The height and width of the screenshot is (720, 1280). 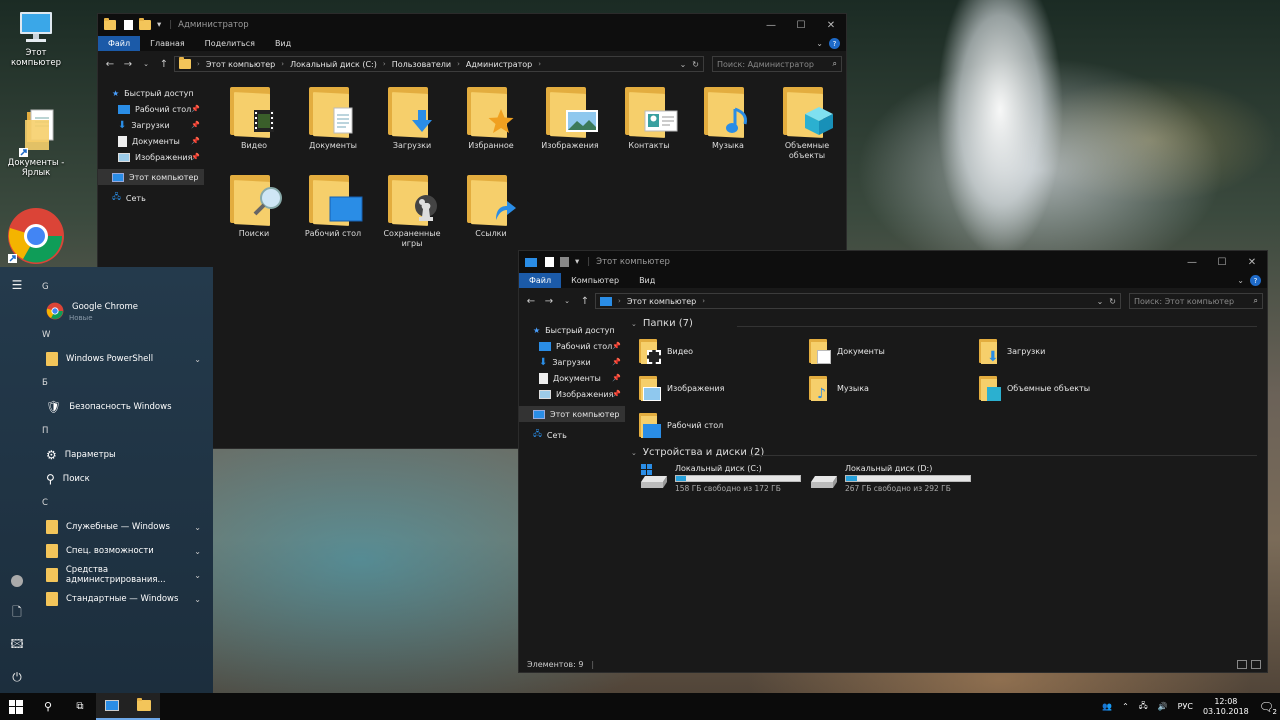 What do you see at coordinates (112, 706) in the screenshot?
I see `taskbar-app-this-pc` at bounding box center [112, 706].